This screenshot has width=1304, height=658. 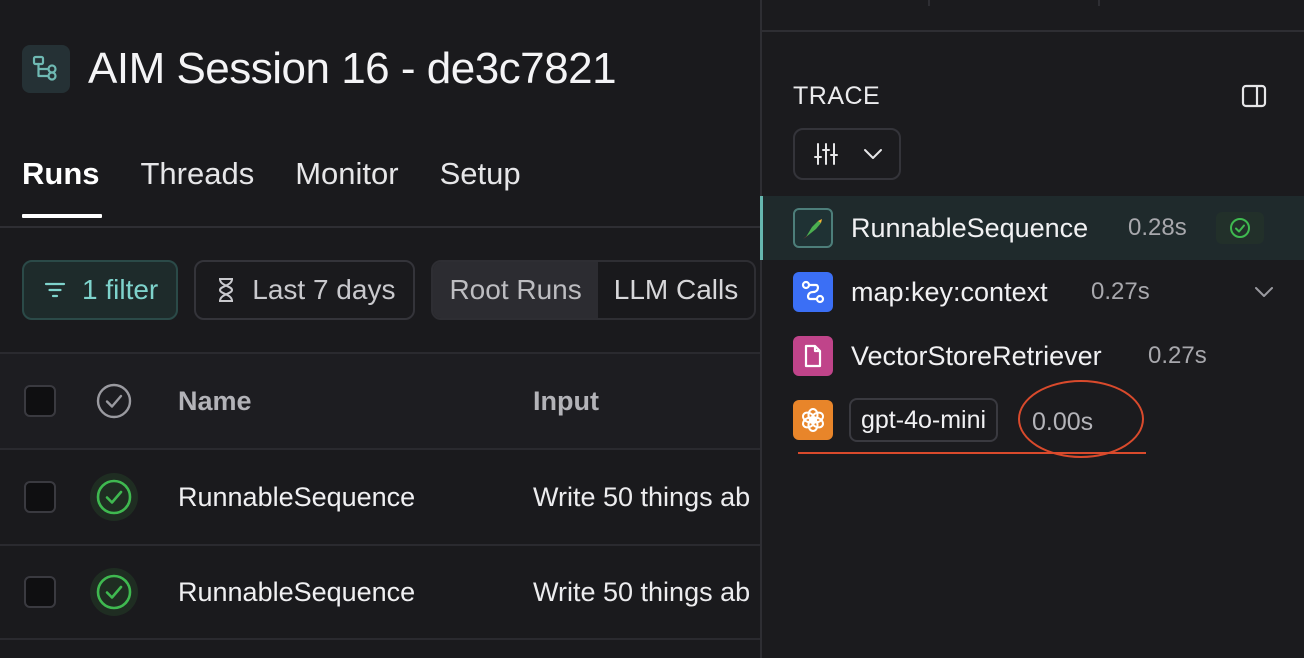 I want to click on filter-label: 1 filter, so click(x=120, y=289).